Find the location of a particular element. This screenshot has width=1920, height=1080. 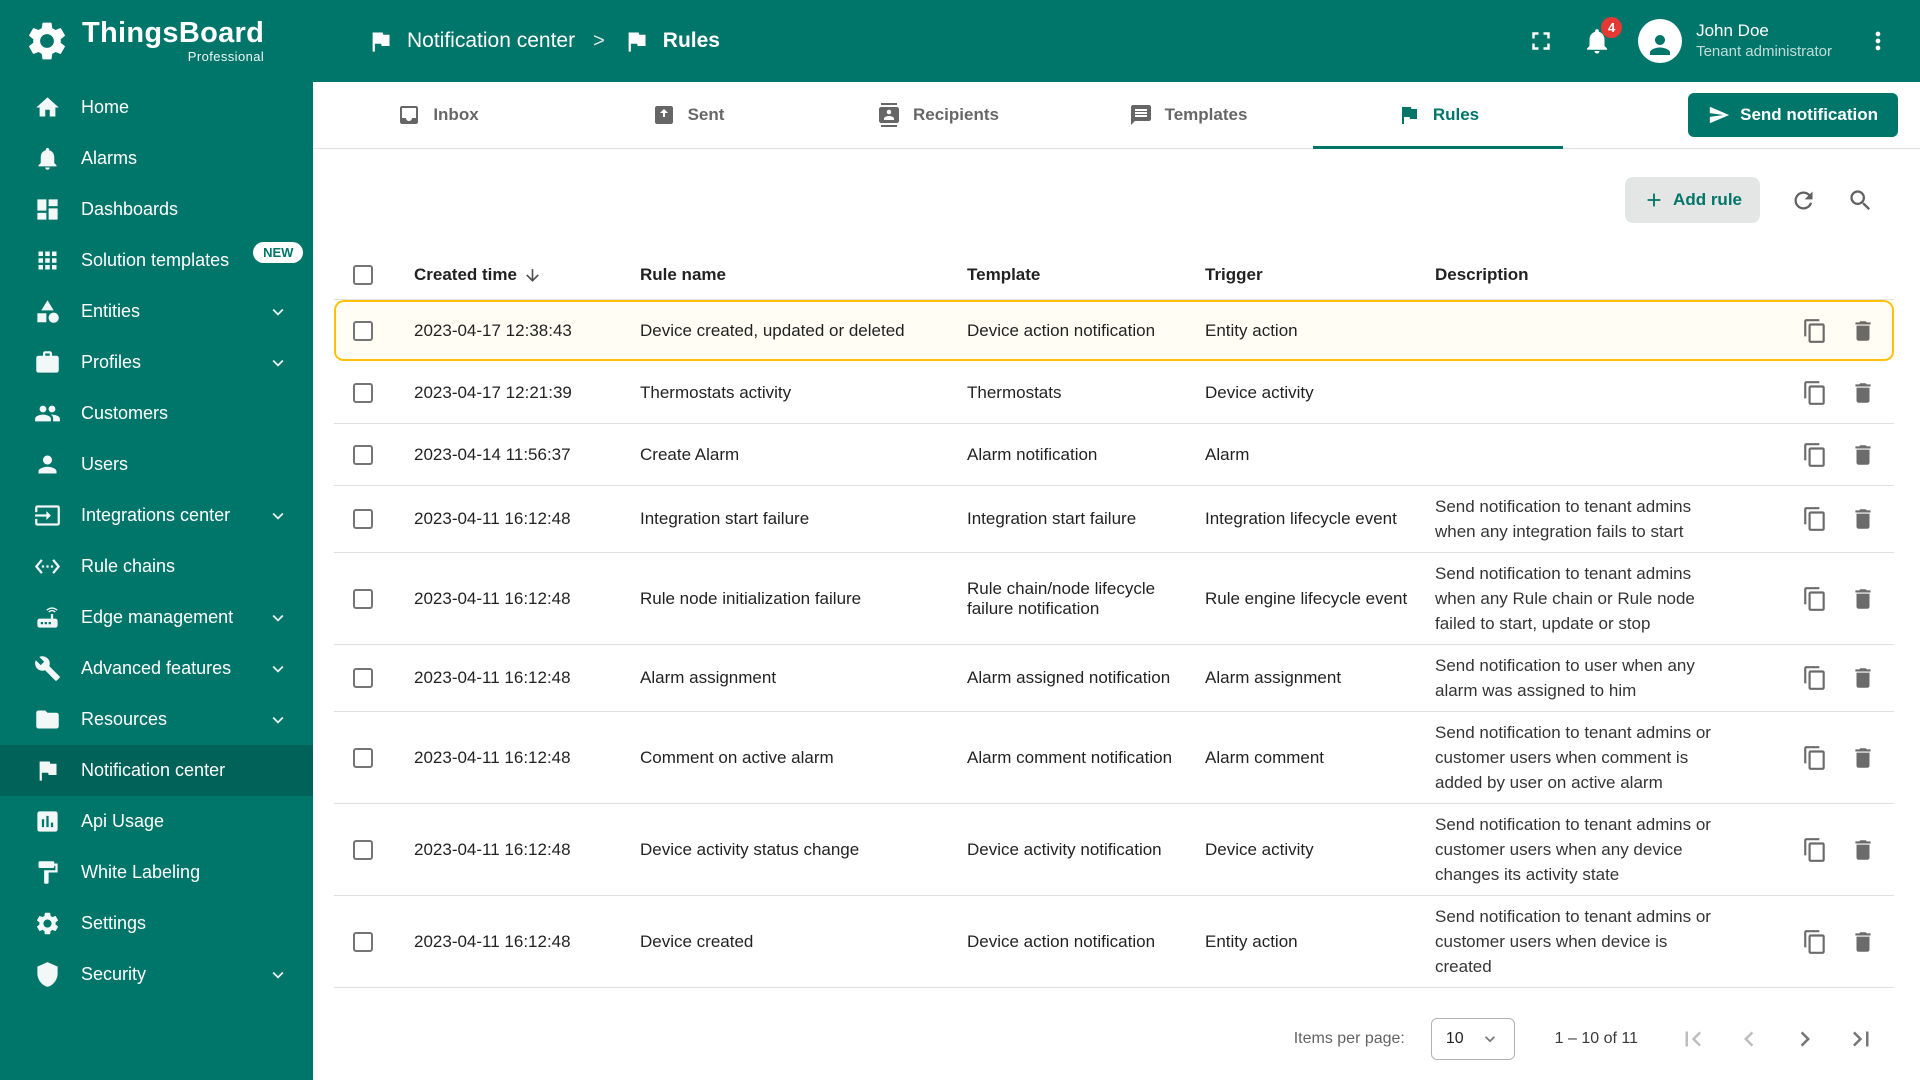

last-page-button is located at coordinates (1861, 1039).